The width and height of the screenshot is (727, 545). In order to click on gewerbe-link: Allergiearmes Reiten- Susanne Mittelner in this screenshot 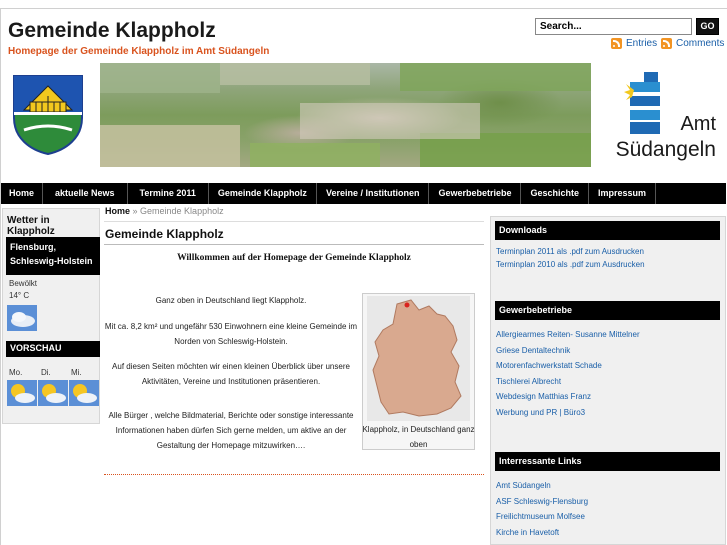, I will do `click(568, 334)`.